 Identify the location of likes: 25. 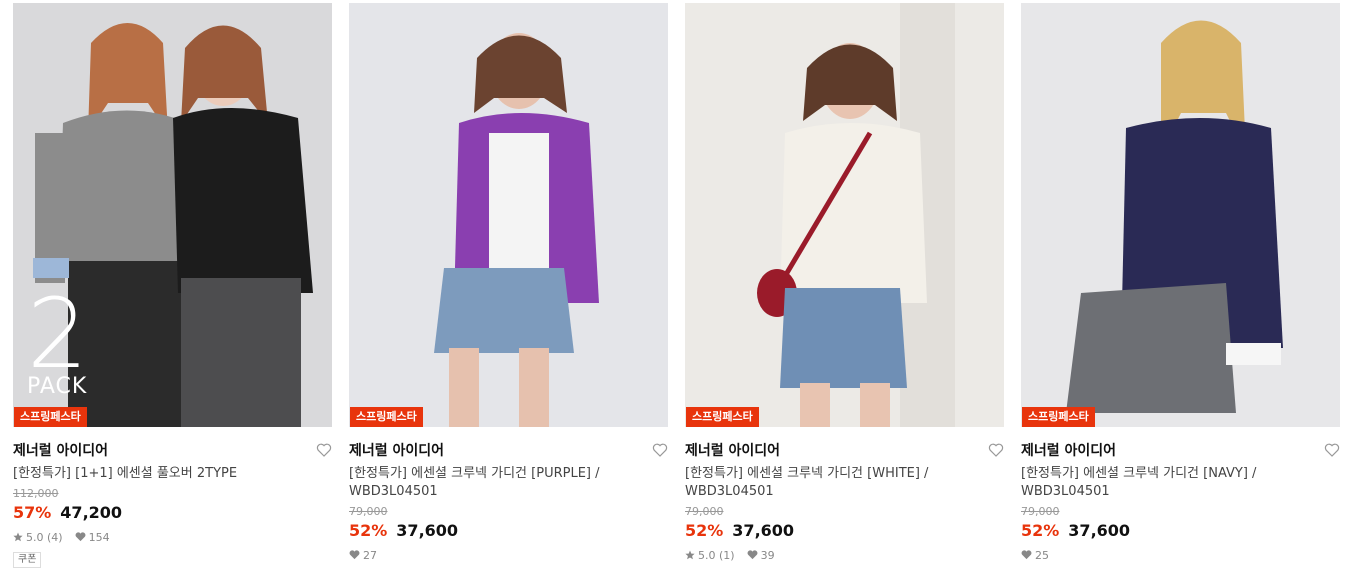
(1035, 555).